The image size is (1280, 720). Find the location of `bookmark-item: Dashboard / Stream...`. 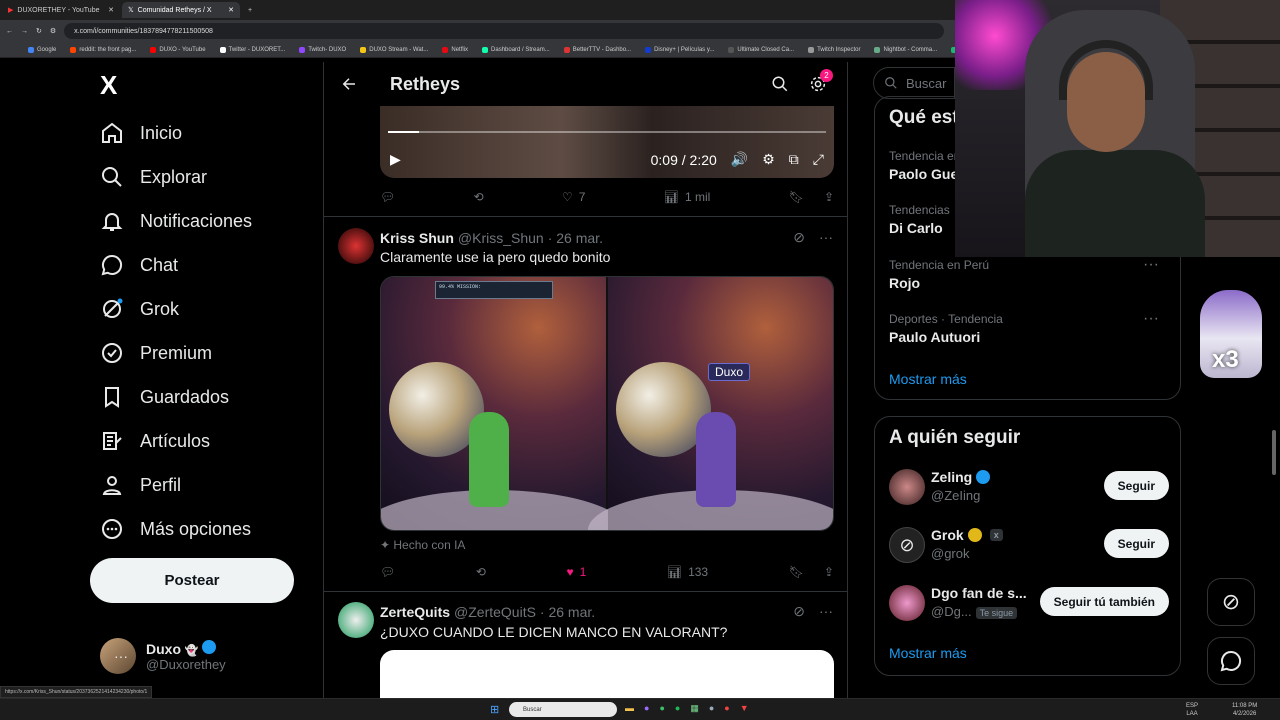

bookmark-item: Dashboard / Stream... is located at coordinates (516, 49).